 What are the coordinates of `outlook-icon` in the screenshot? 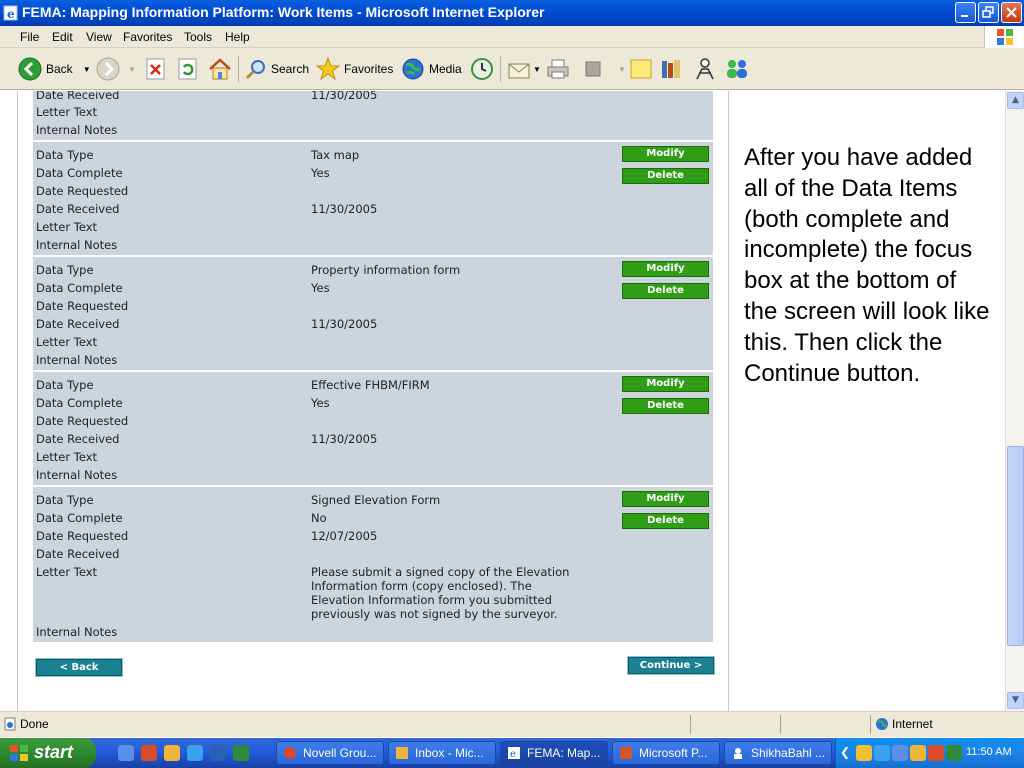 It's located at (402, 753).